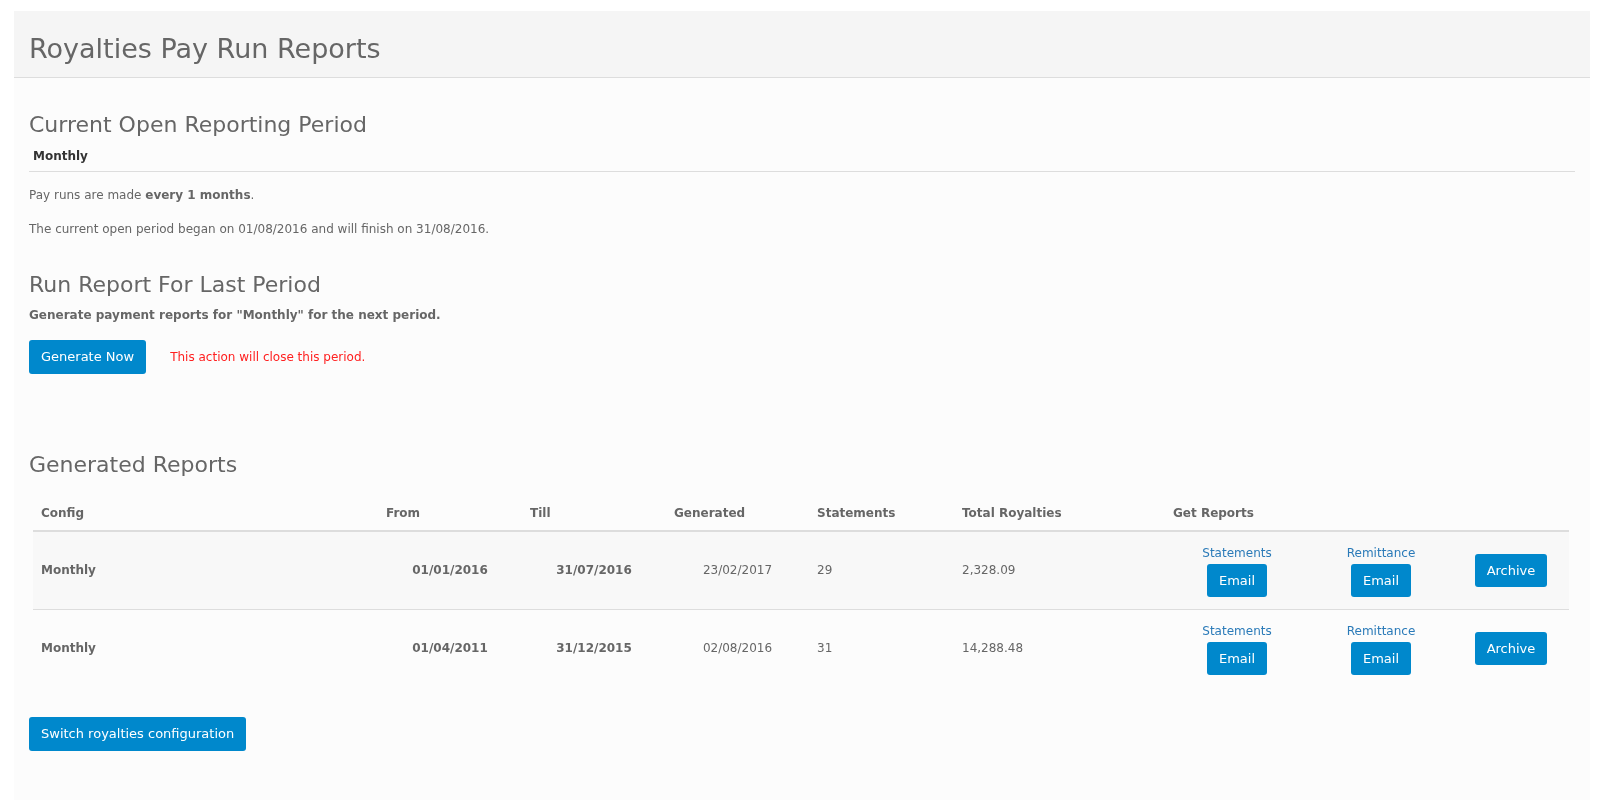 Image resolution: width=1604 pixels, height=809 pixels. Describe the element at coordinates (450, 648) in the screenshot. I see `table-cell: 01/04/2011` at that location.